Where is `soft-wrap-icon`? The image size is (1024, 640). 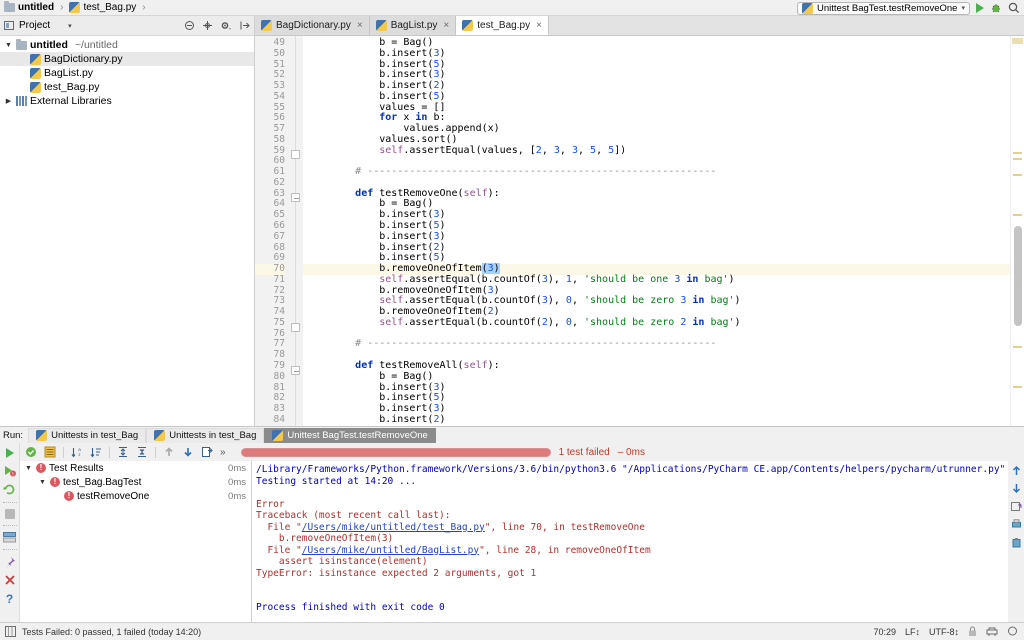 soft-wrap-icon is located at coordinates (1016, 506).